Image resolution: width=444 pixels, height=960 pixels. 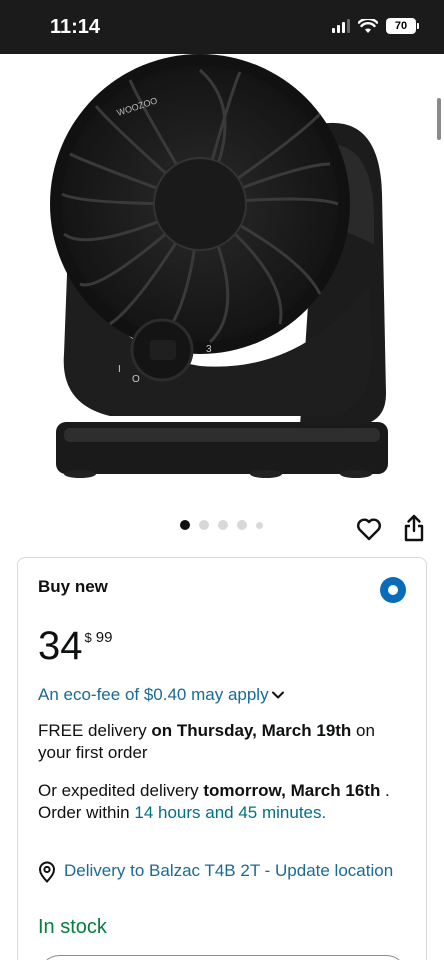 I want to click on svg-text: O, so click(x=136, y=379).